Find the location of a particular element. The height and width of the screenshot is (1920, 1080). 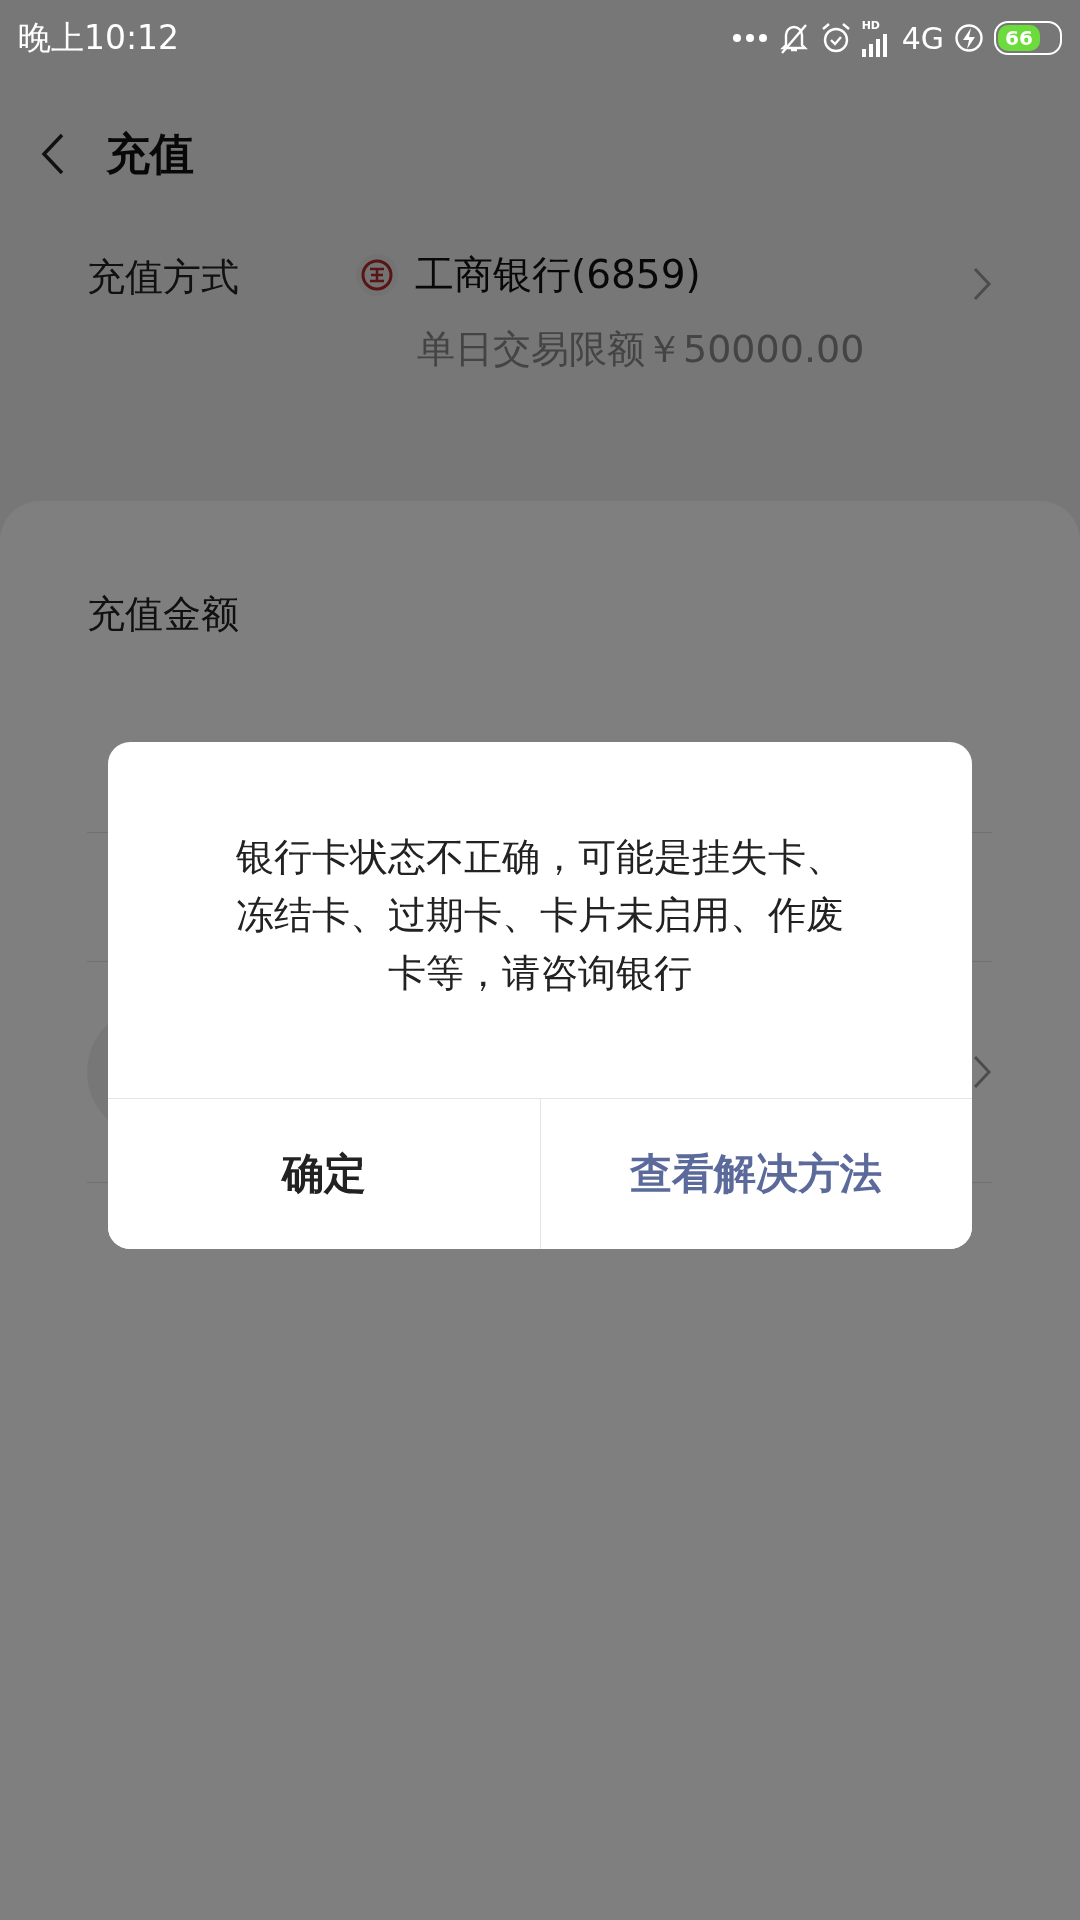

network-type: 4G is located at coordinates (922, 38).